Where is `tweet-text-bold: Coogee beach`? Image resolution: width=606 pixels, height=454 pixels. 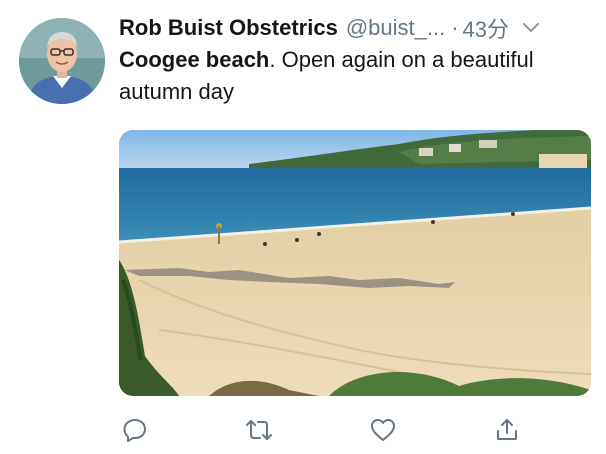
tweet-text-bold: Coogee beach is located at coordinates (194, 59).